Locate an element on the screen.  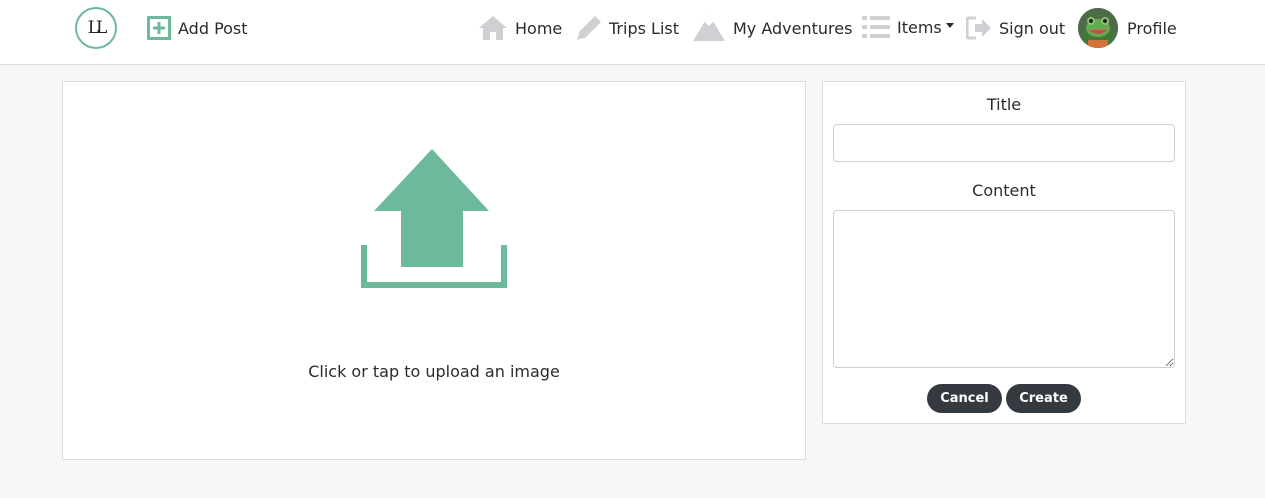
mountain-icon is located at coordinates (709, 28).